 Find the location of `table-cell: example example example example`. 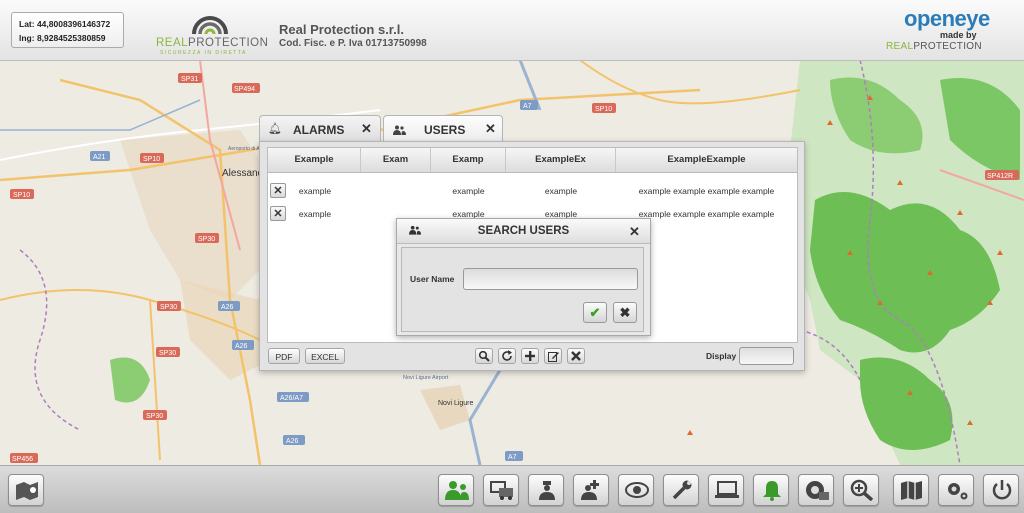

table-cell: example example example example is located at coordinates (706, 191).